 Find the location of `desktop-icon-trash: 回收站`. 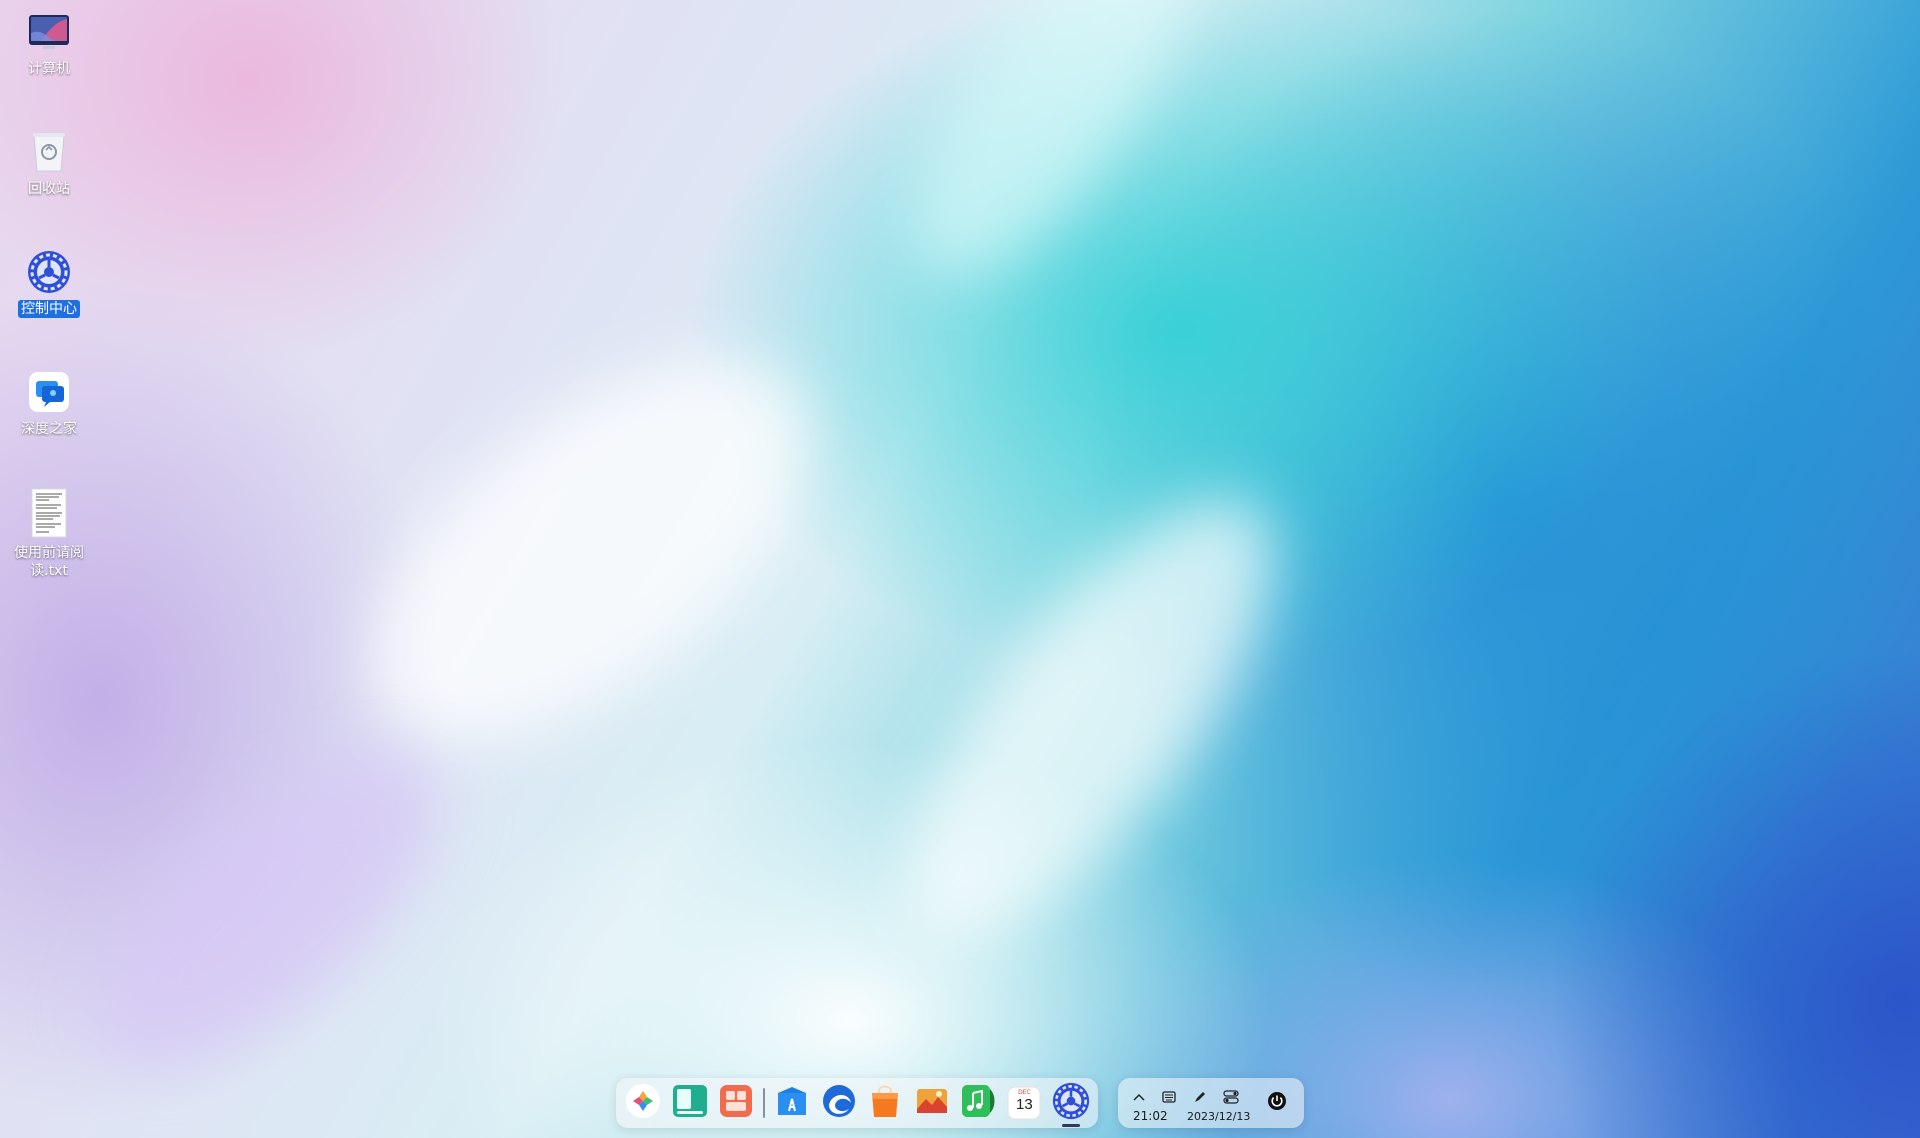

desktop-icon-trash: 回收站 is located at coordinates (49, 164).